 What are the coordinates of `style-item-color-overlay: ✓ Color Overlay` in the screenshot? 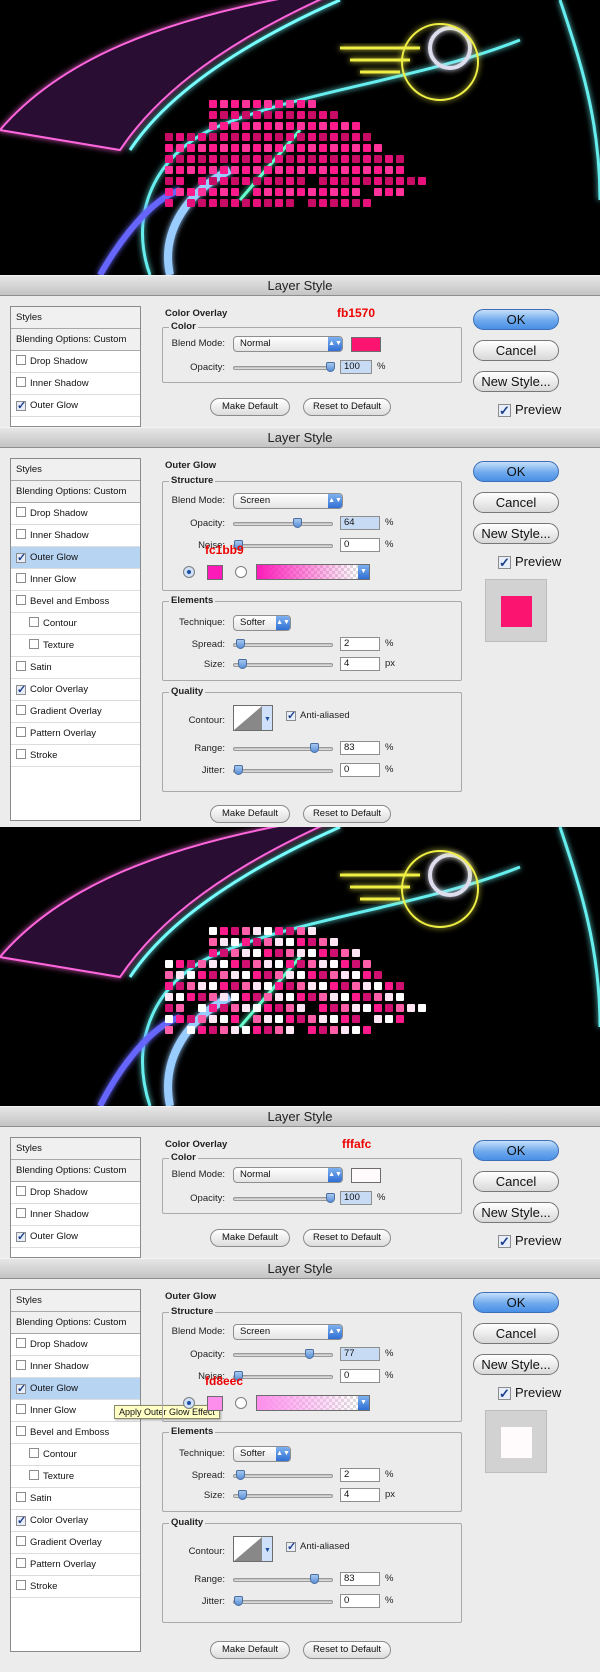 It's located at (75, 1521).